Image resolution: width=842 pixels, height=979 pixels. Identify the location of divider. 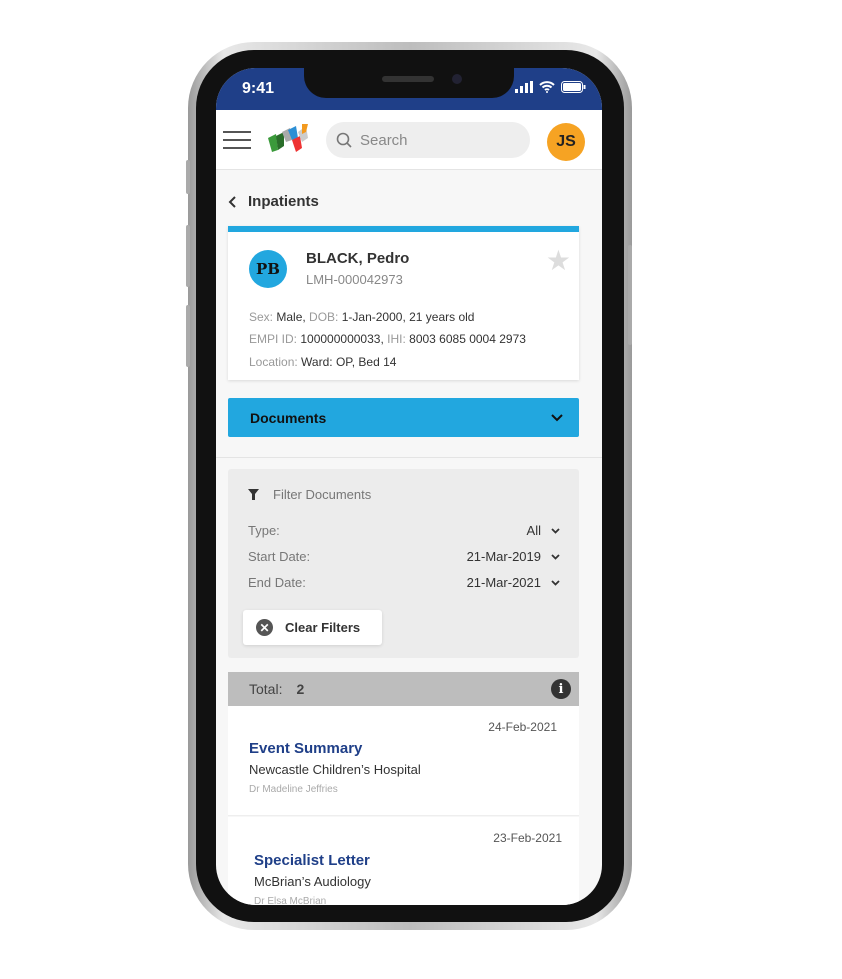
(409, 457).